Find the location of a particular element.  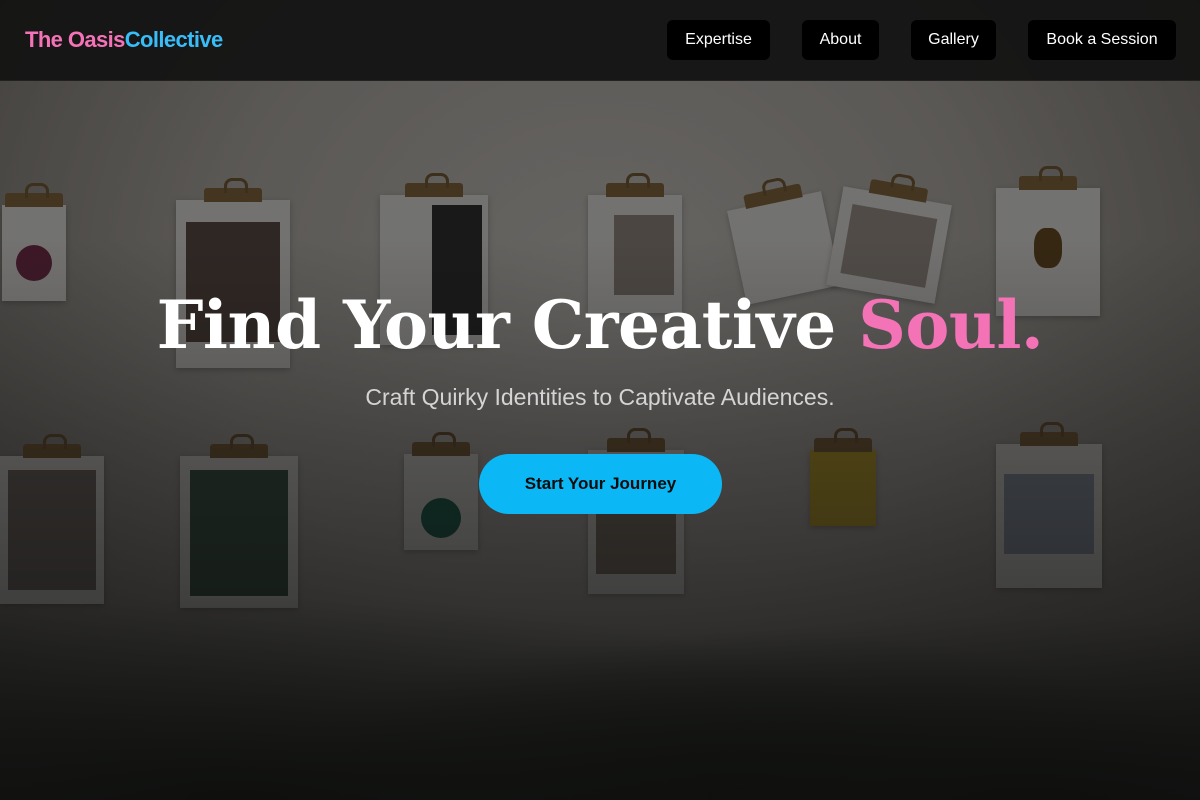

nav-about-button: About is located at coordinates (840, 40).